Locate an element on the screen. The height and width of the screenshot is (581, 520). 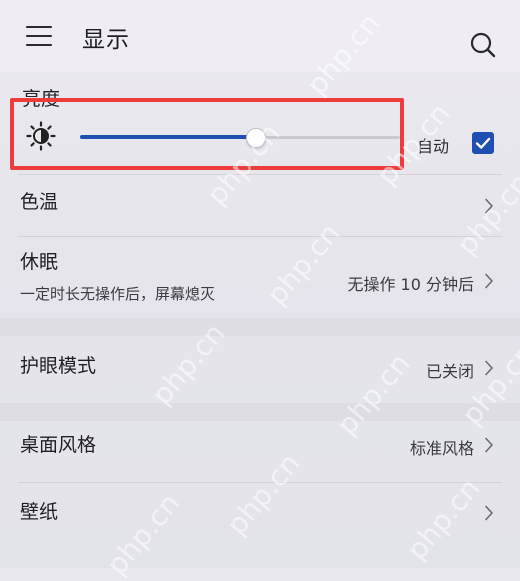
sleep-row: 休眠 一定时长无操作后，屏幕熄灭 无操作 10 分钟后 is located at coordinates (260, 277).